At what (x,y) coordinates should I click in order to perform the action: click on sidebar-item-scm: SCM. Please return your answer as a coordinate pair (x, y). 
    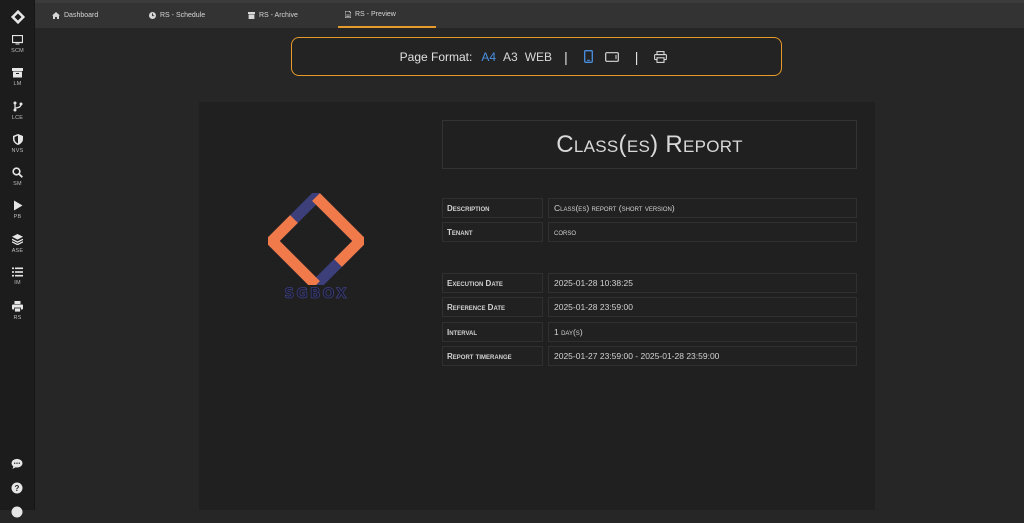
    Looking at the image, I should click on (17, 50).